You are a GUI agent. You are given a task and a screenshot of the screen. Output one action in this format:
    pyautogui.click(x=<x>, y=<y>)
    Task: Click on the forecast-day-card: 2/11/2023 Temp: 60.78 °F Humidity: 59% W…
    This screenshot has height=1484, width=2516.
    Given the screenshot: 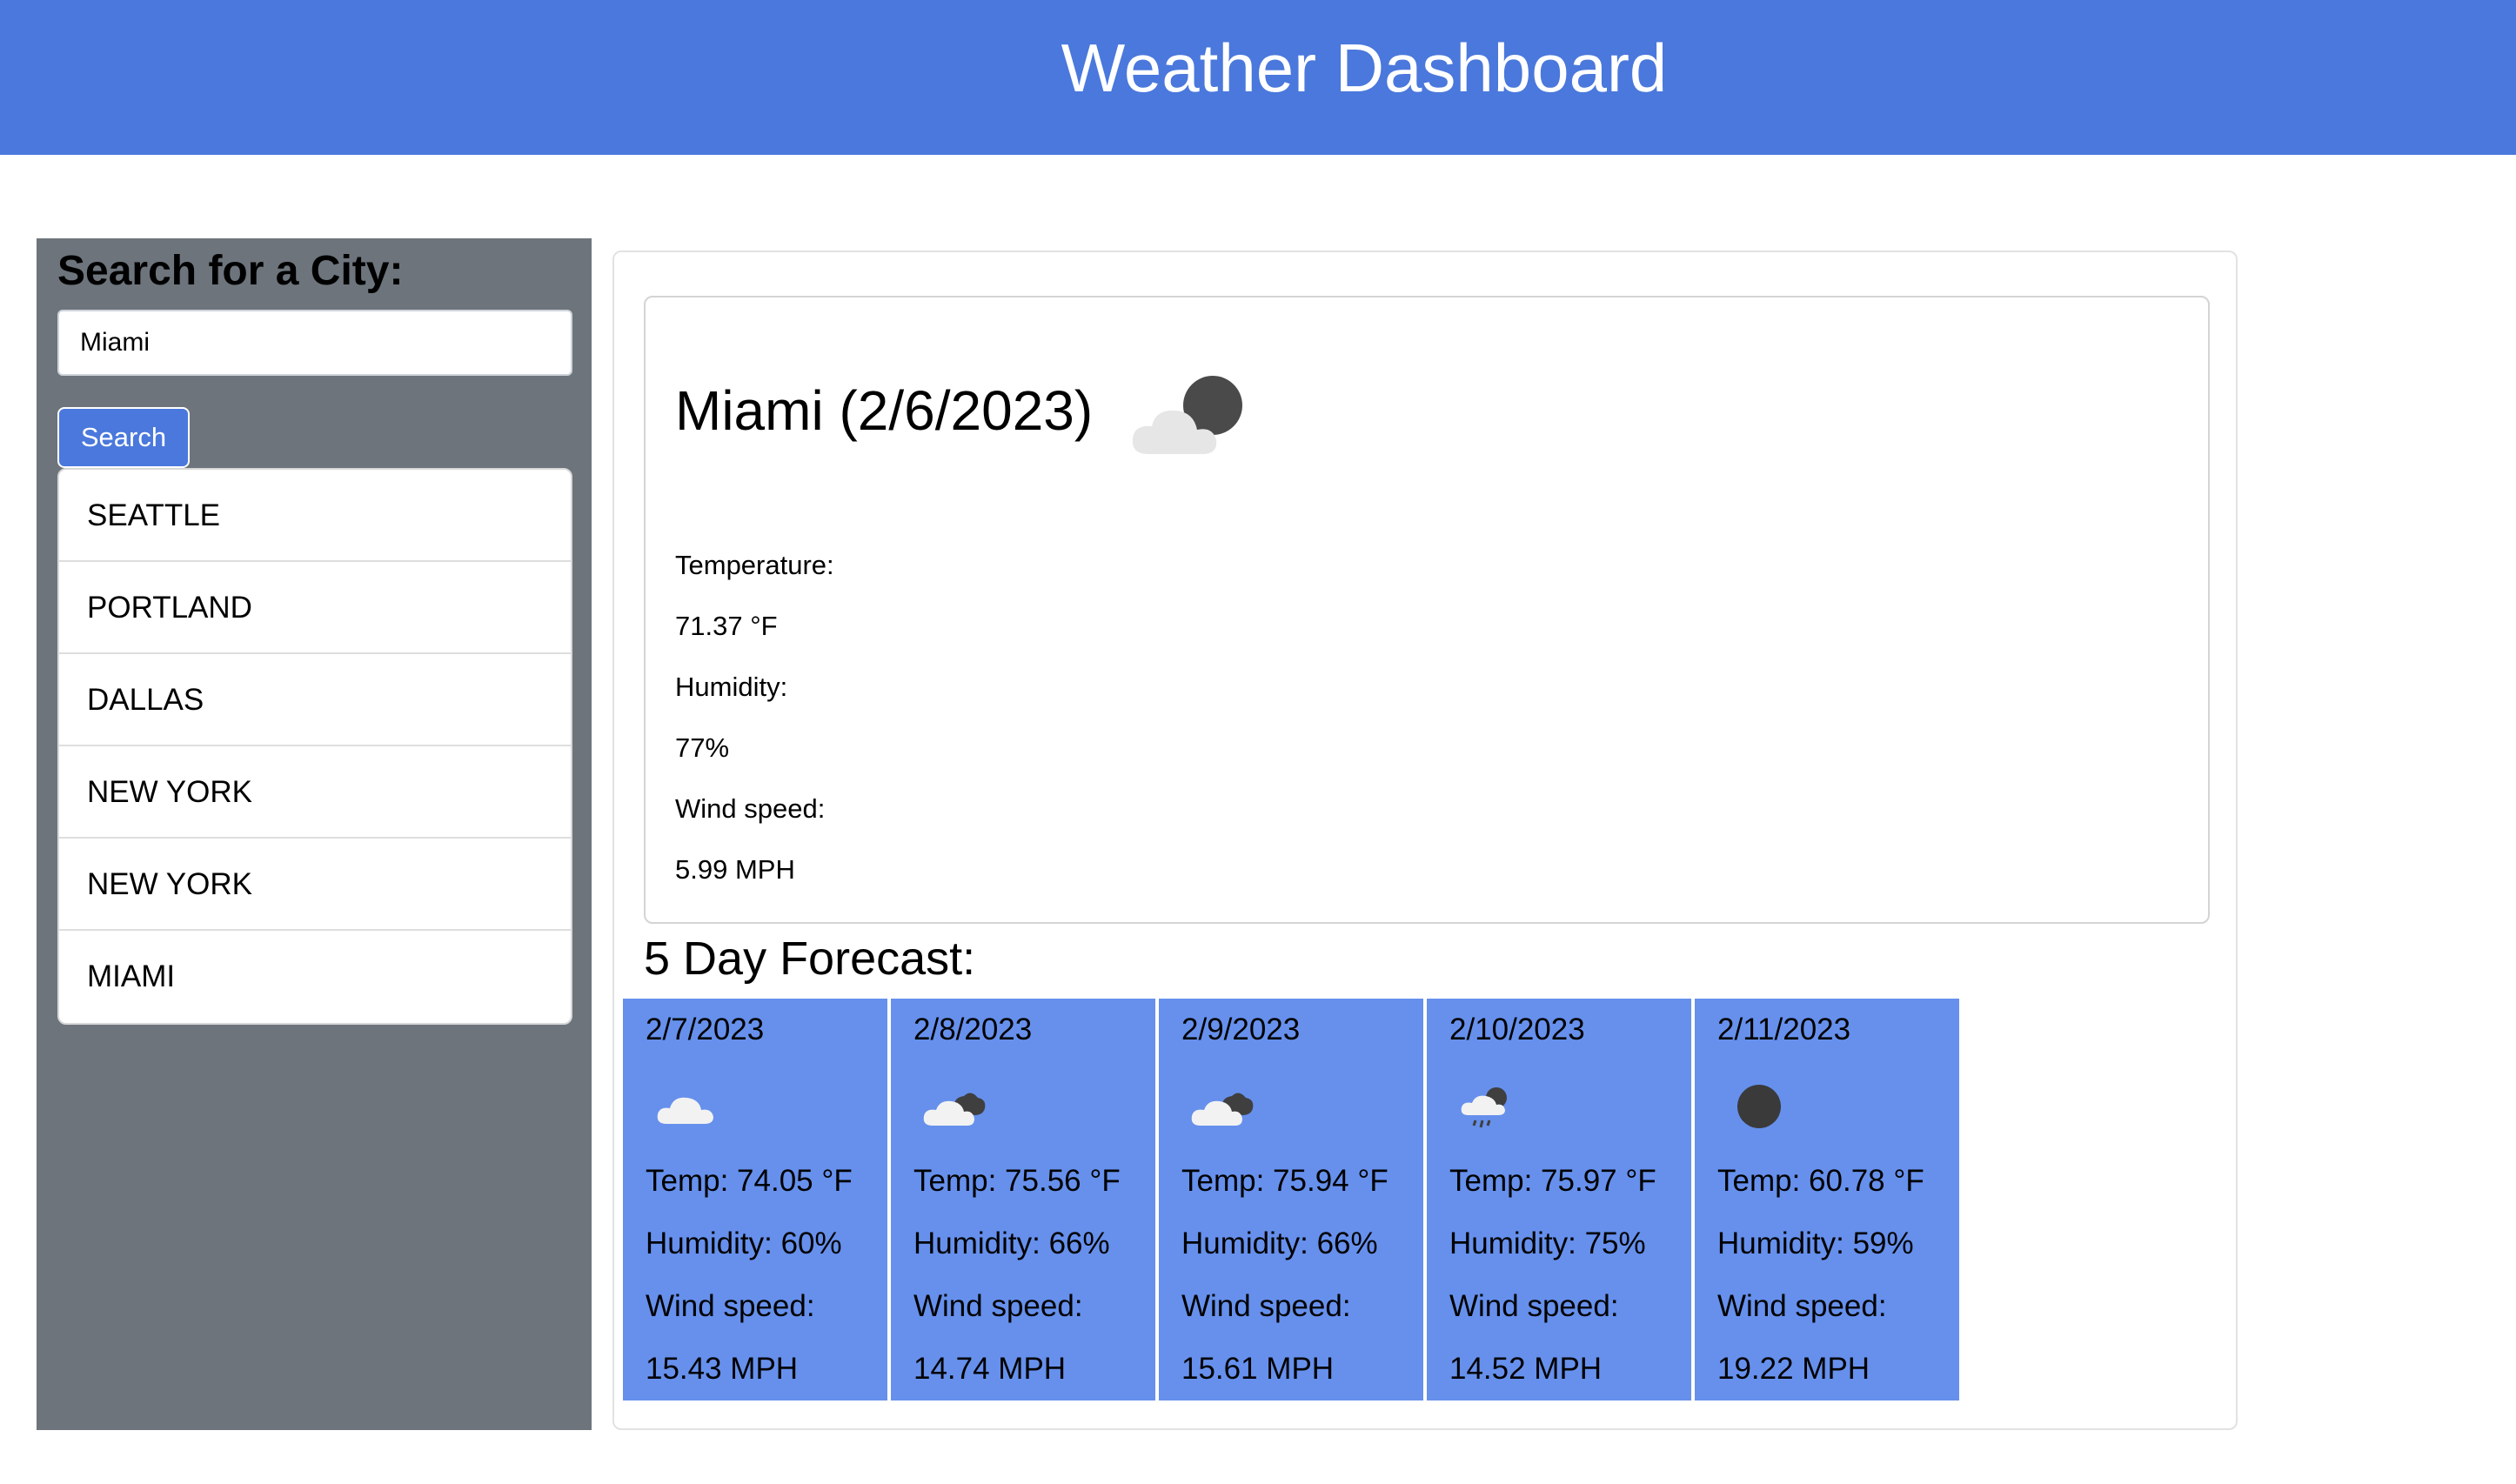 What is the action you would take?
    pyautogui.click(x=1827, y=1199)
    